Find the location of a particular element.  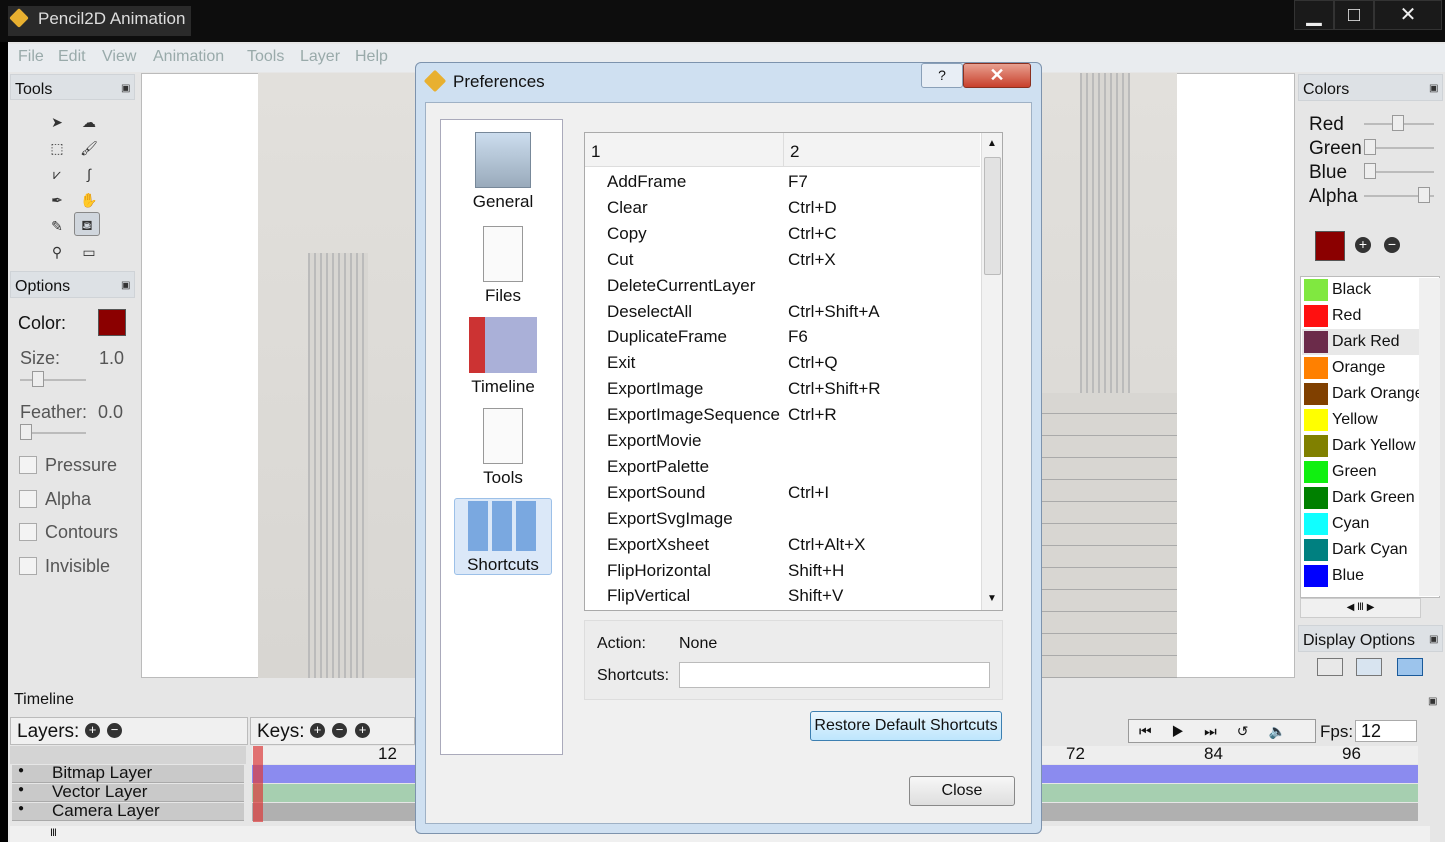

table-row: ExportImageSequence Ctrl+R is located at coordinates (792, 418).